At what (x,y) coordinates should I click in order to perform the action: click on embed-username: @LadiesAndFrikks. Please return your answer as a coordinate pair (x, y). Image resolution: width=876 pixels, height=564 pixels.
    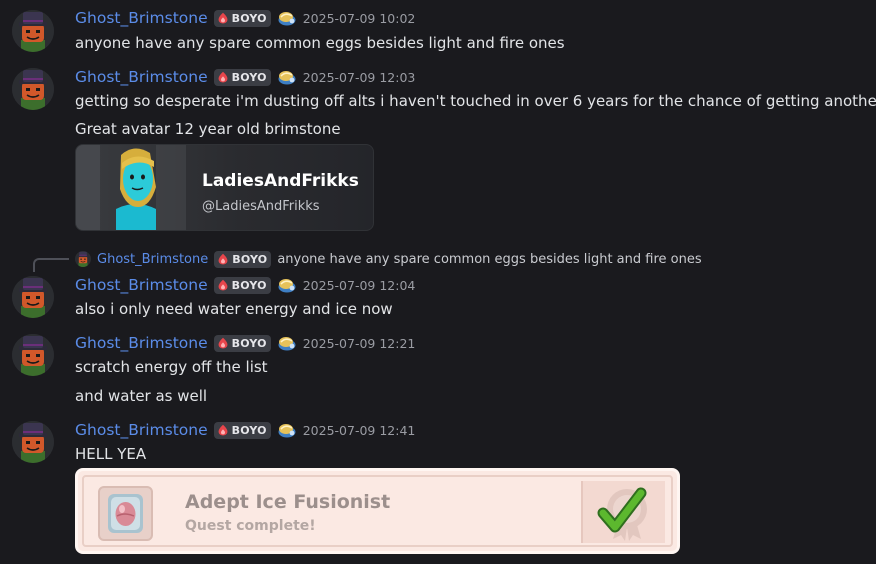
    Looking at the image, I should click on (261, 206).